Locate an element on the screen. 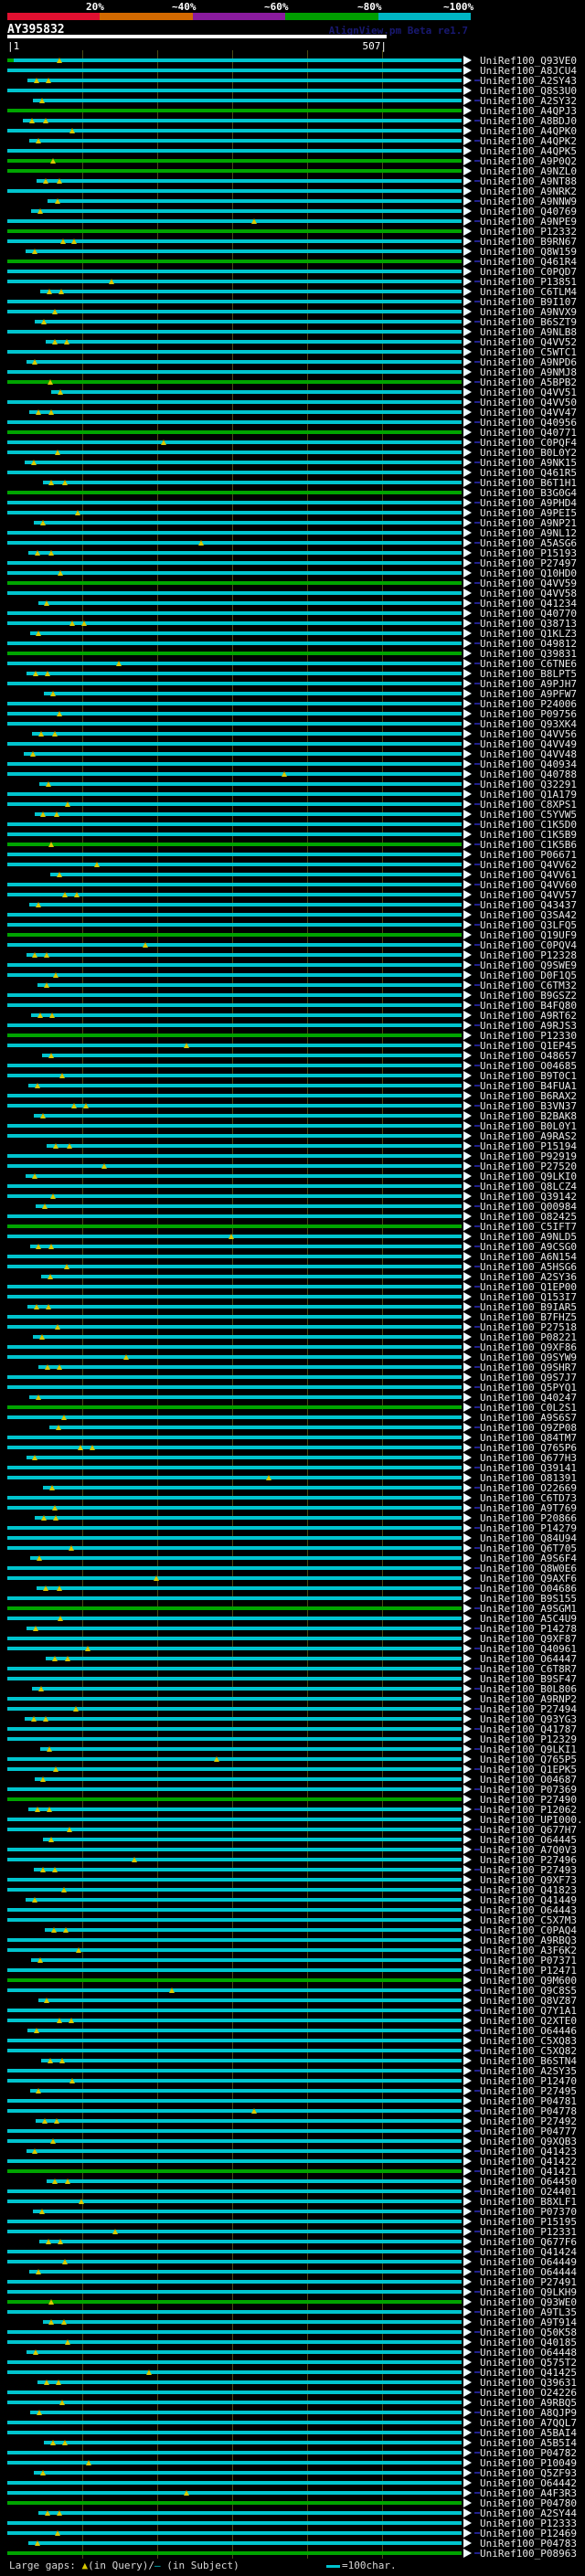 The image size is (585, 2576). gaps-legend-suffix: (in Subject) is located at coordinates (200, 2565).